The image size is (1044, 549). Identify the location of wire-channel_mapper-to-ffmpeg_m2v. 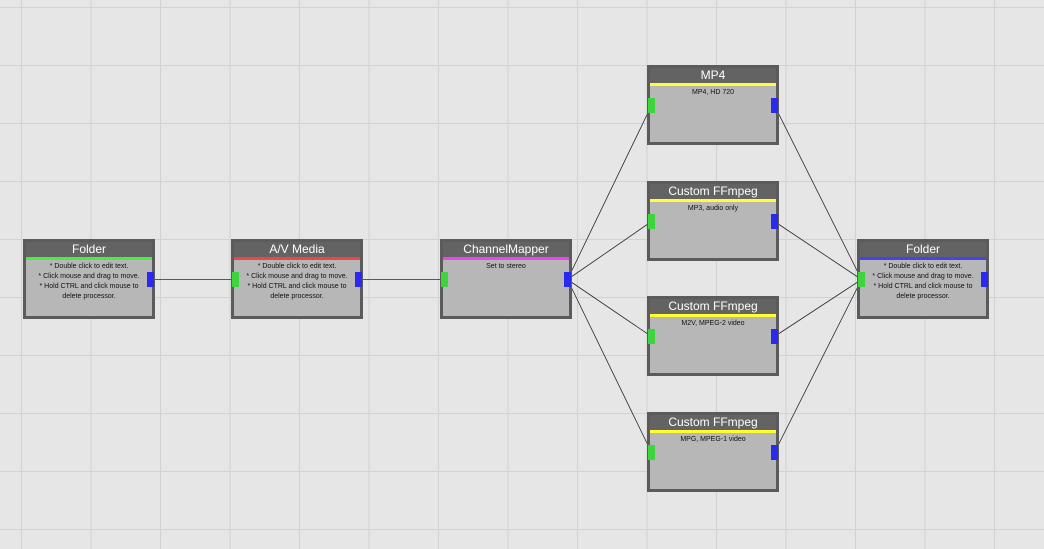
(609, 308).